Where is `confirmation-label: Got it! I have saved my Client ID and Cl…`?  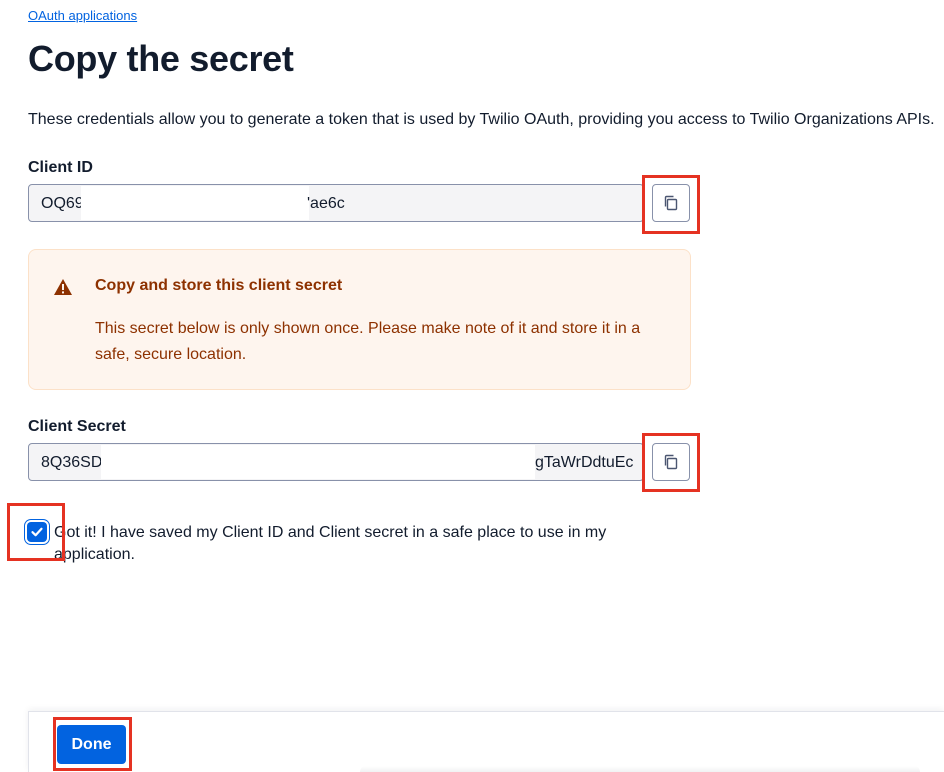 confirmation-label: Got it! I have saved my Client ID and Cl… is located at coordinates (354, 544).